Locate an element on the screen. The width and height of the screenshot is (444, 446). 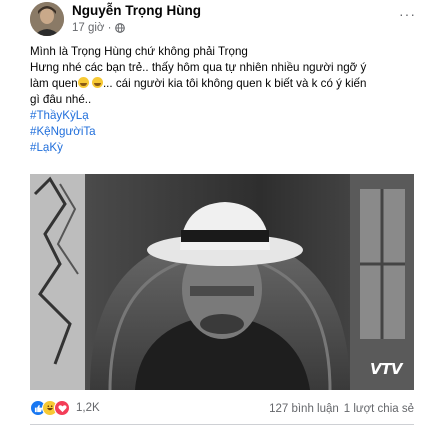
reaction-icons is located at coordinates (50, 408).